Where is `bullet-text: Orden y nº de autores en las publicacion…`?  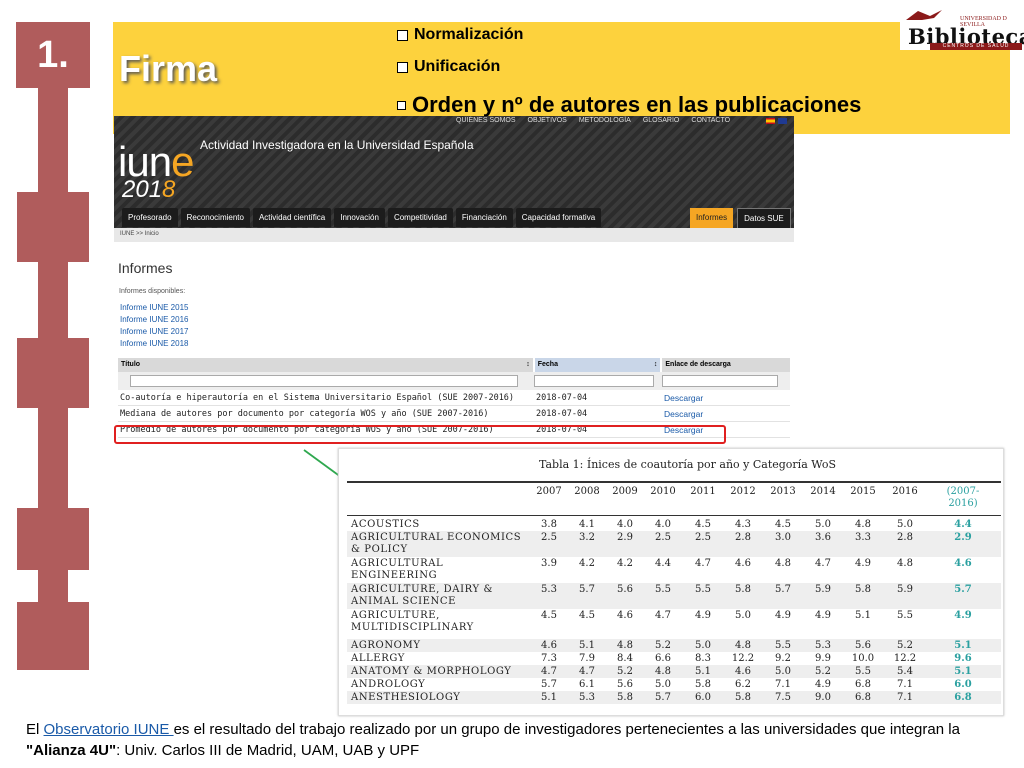
bullet-text: Orden y nº de autores en las publicacion… is located at coordinates (637, 104).